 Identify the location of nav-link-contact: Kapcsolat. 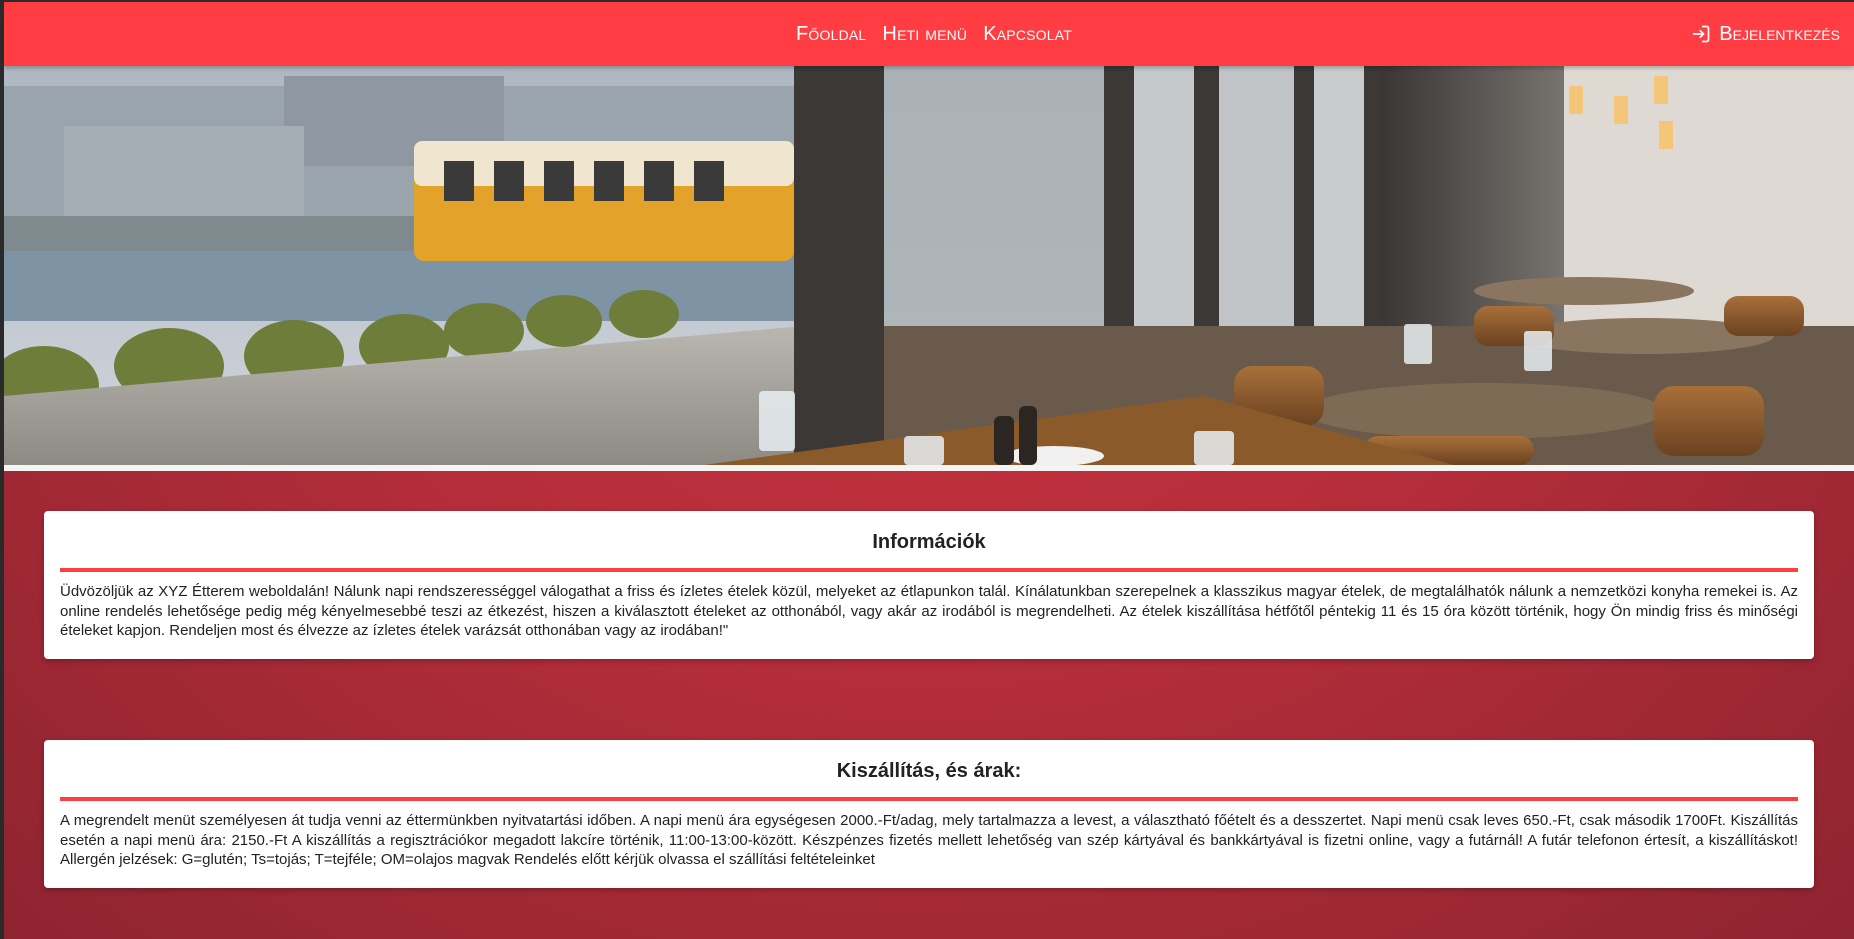
(1027, 34).